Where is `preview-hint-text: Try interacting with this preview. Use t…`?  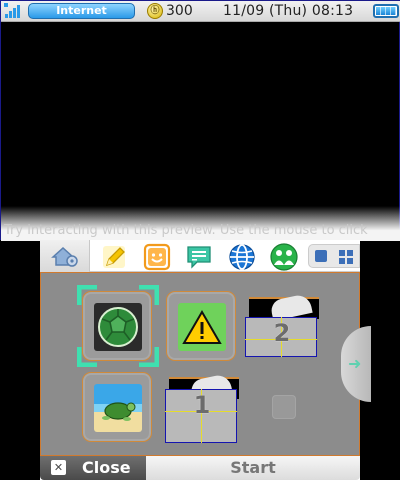
preview-hint-text: Try interacting with this preview. Use t… is located at coordinates (186, 230).